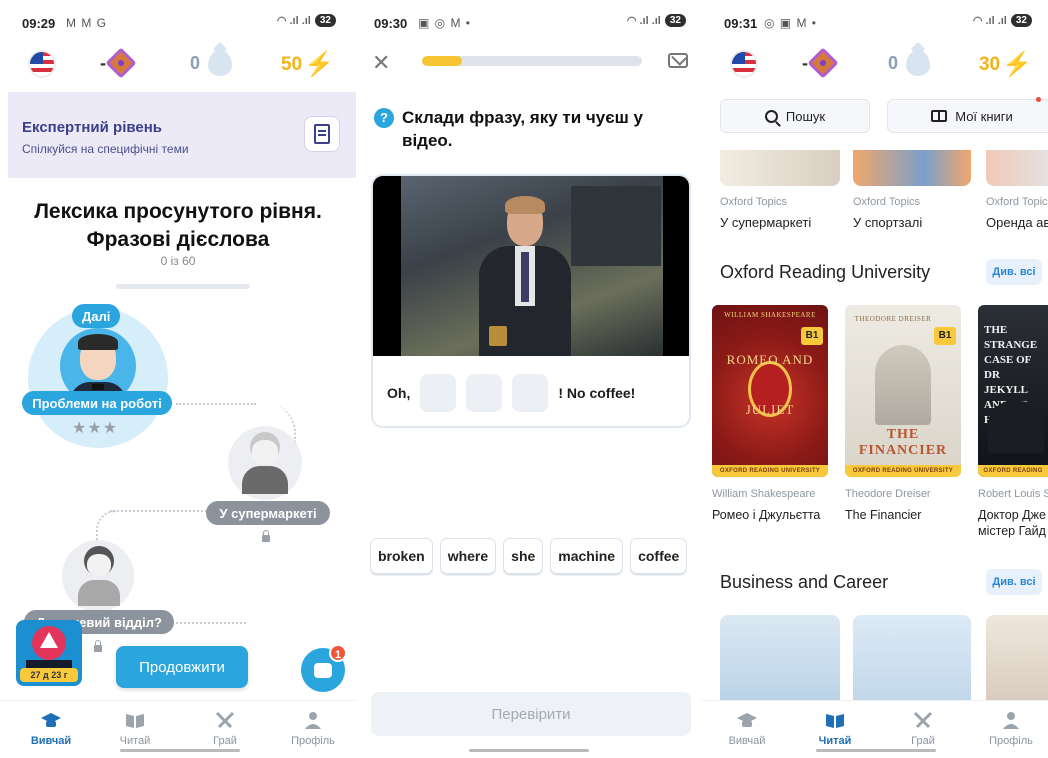 The height and width of the screenshot is (758, 1048). Describe the element at coordinates (923, 720) in the screenshot. I see `swords-icon` at that location.